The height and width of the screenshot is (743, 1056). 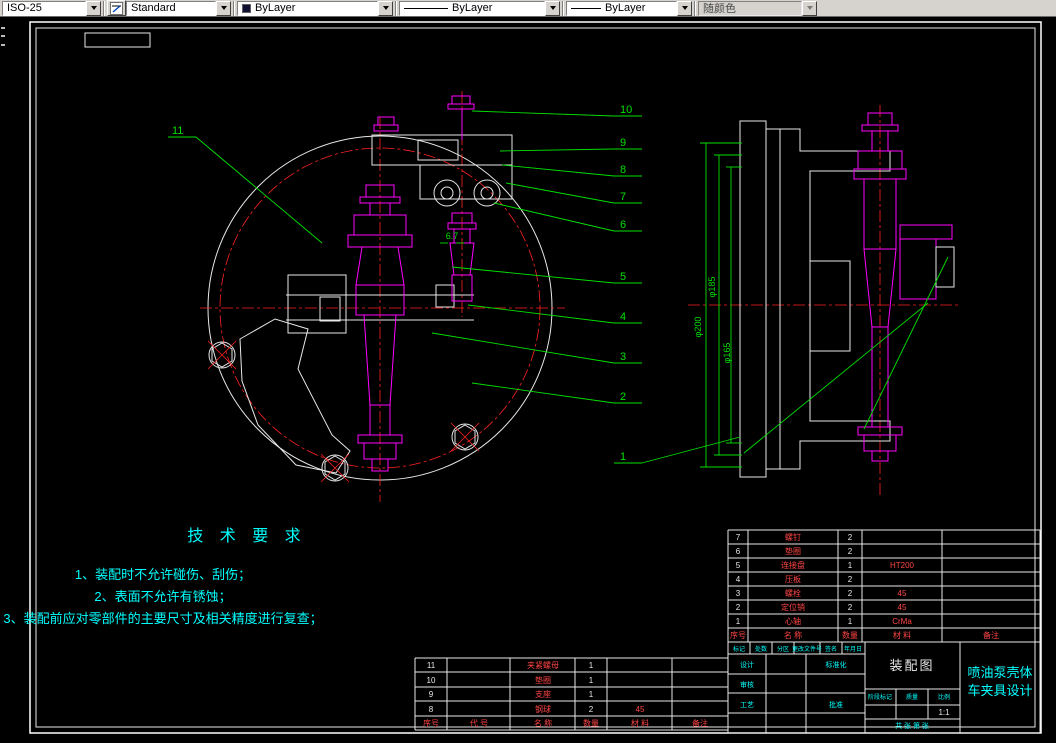 I want to click on bom-cell-name: 螺钉, so click(x=793, y=537).